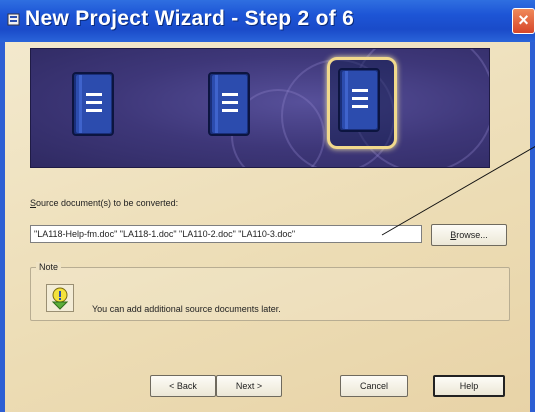  What do you see at coordinates (374, 386) in the screenshot?
I see `cancel-button: Cancel` at bounding box center [374, 386].